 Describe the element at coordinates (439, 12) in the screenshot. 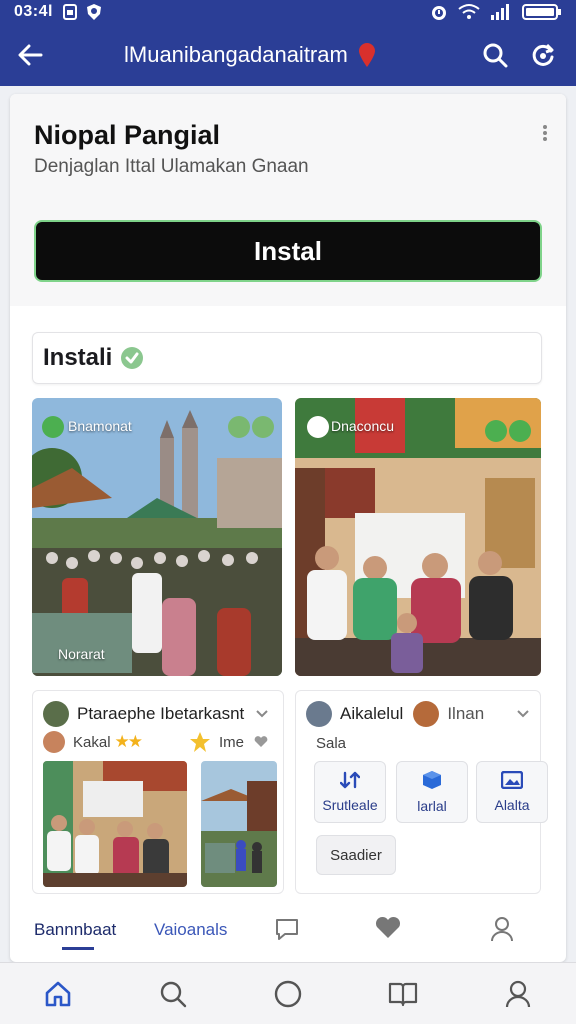

I see `alarm-icon` at that location.